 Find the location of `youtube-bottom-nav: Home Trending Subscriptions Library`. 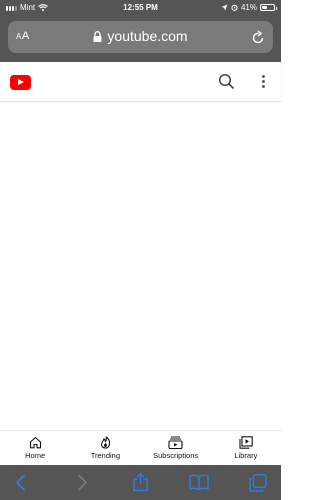

youtube-bottom-nav: Home Trending Subscriptions Library is located at coordinates (140, 447).